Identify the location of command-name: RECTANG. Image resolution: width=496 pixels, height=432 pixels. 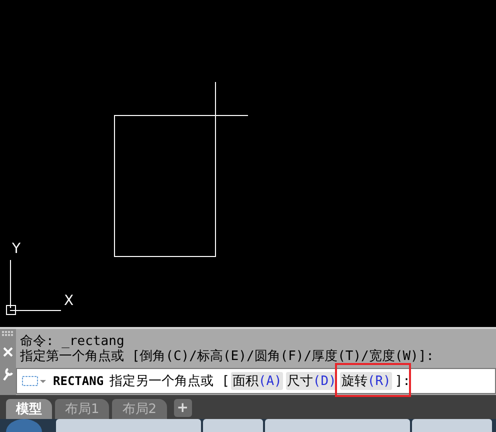
(78, 381).